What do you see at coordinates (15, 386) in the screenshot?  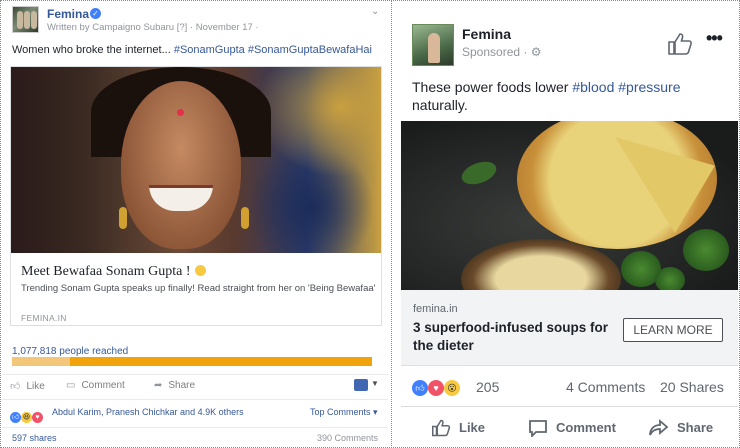 I see `like-icon: 👍︎` at bounding box center [15, 386].